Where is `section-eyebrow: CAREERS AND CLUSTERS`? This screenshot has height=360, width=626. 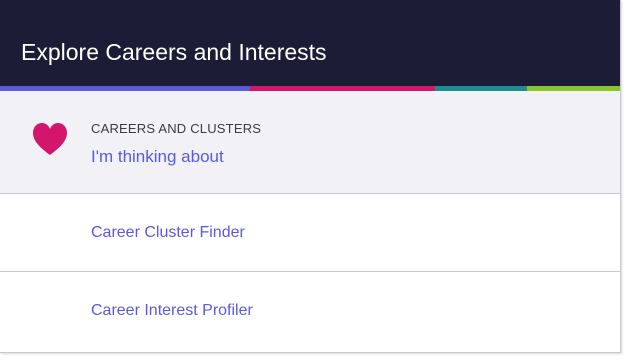
section-eyebrow: CAREERS AND CLUSTERS is located at coordinates (176, 128).